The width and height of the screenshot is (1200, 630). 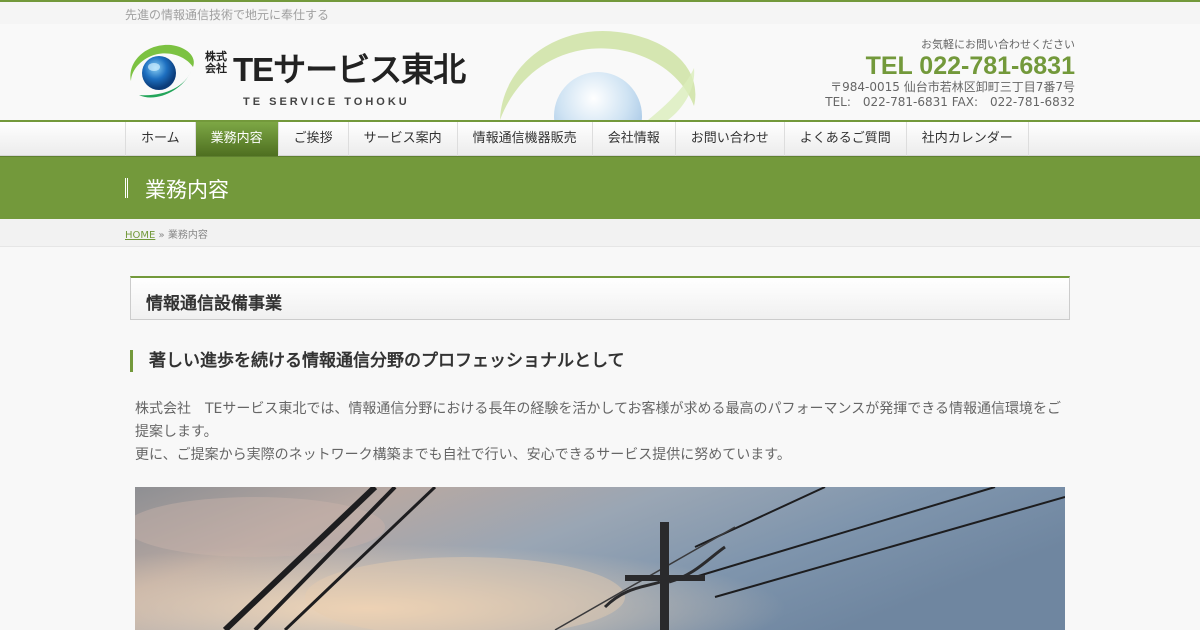 I want to click on site-tagline: 先進の情報通信技術で地元に奉仕する, so click(x=227, y=15).